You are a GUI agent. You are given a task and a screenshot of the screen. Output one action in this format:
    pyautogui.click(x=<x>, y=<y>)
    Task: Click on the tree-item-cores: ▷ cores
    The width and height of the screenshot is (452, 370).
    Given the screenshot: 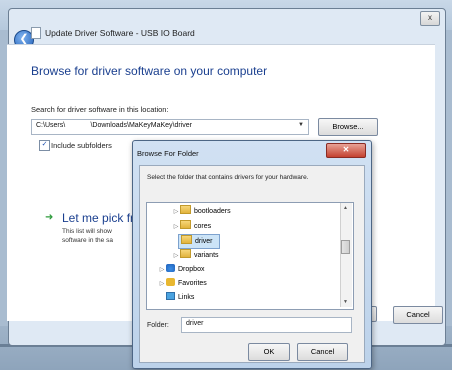 What is the action you would take?
    pyautogui.click(x=191, y=226)
    